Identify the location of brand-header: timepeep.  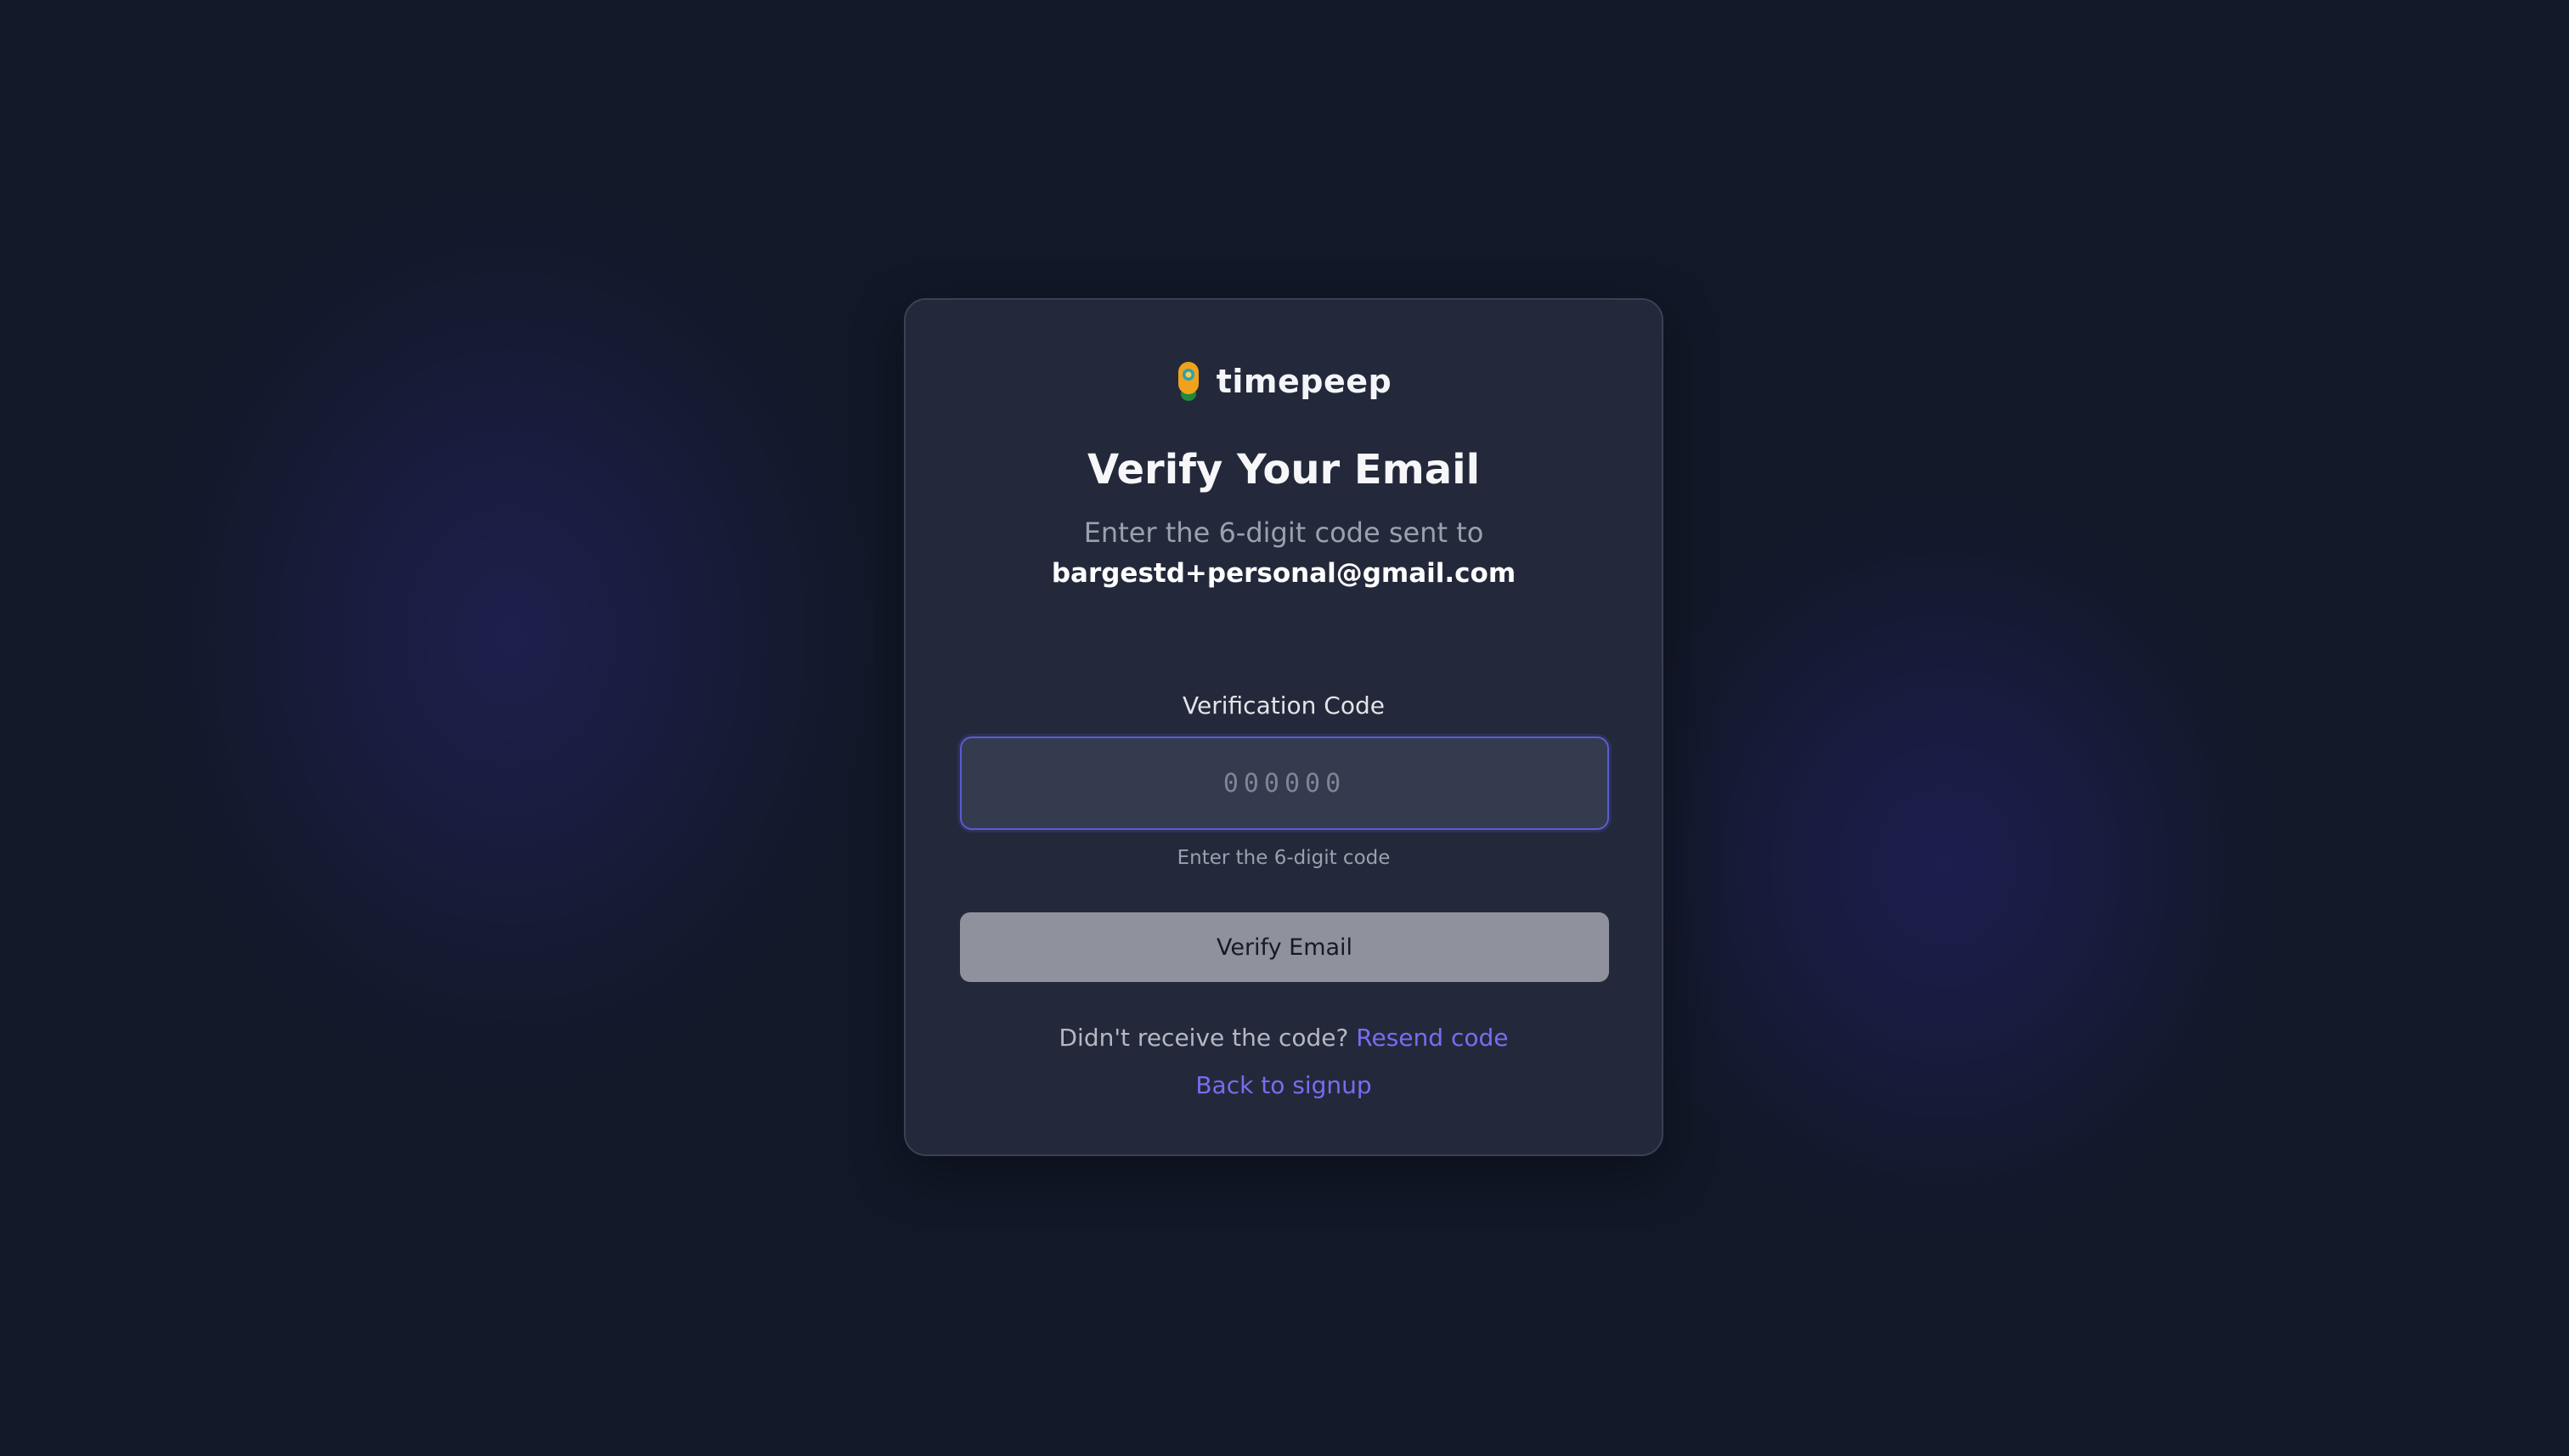
(1284, 382).